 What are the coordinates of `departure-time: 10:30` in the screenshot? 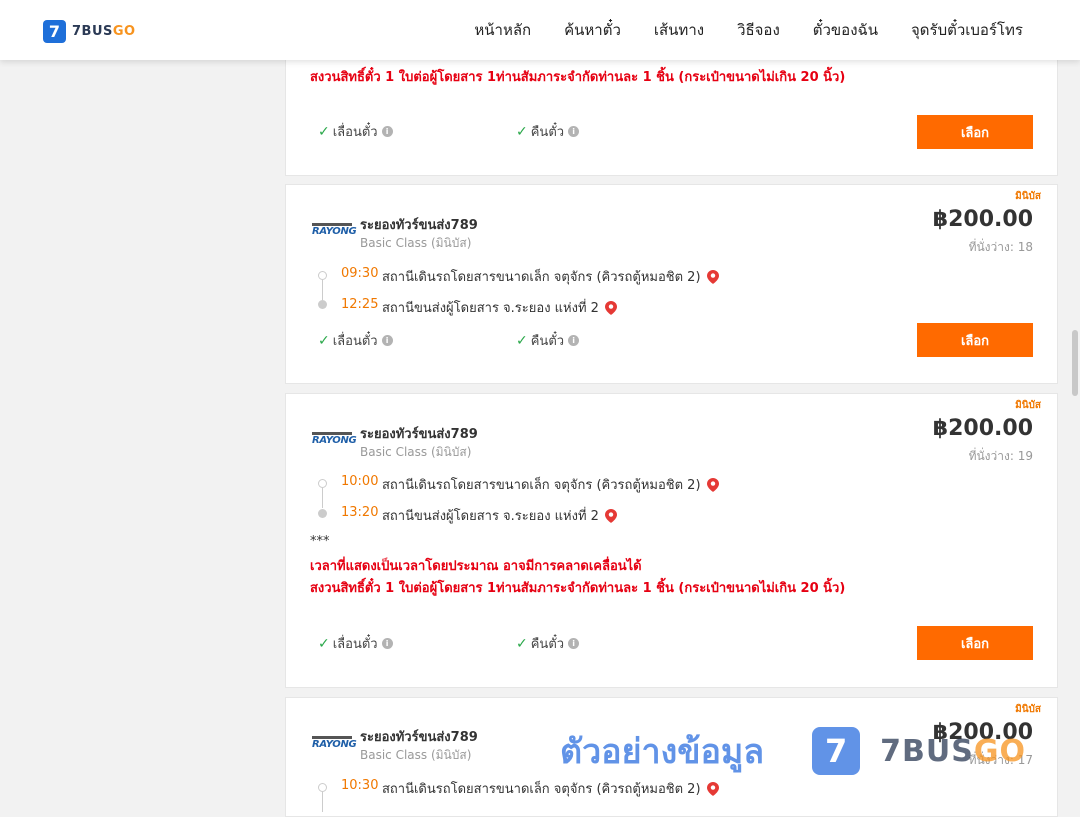 It's located at (360, 785).